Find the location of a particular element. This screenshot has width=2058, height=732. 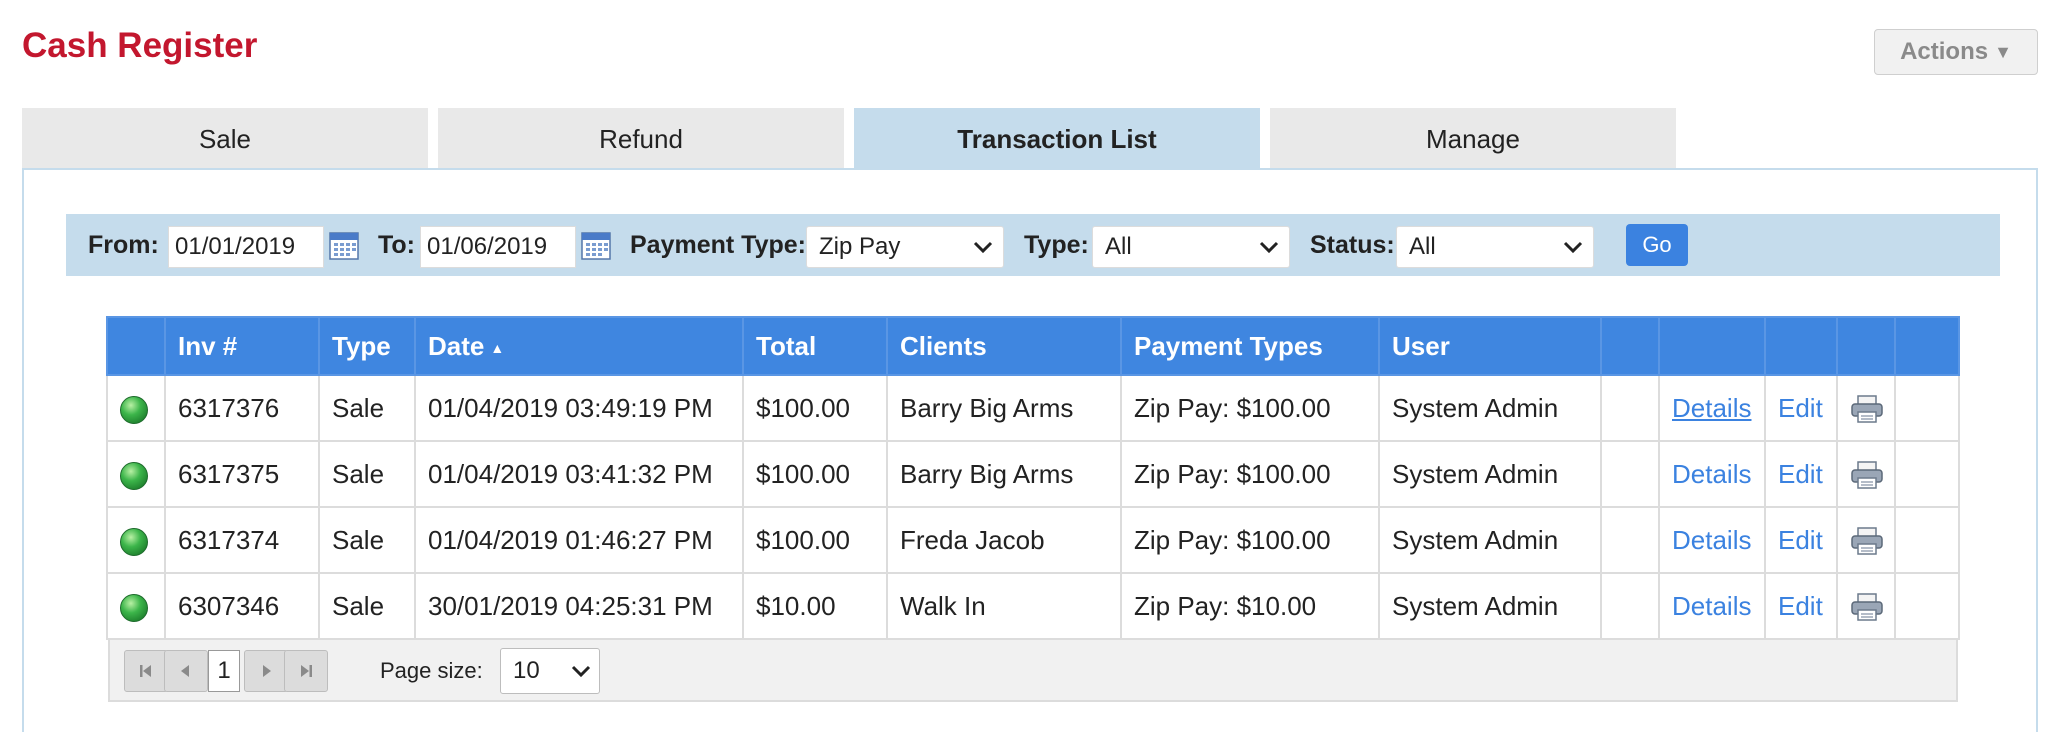

caret-down-icon: ▼ is located at coordinates (2003, 51).